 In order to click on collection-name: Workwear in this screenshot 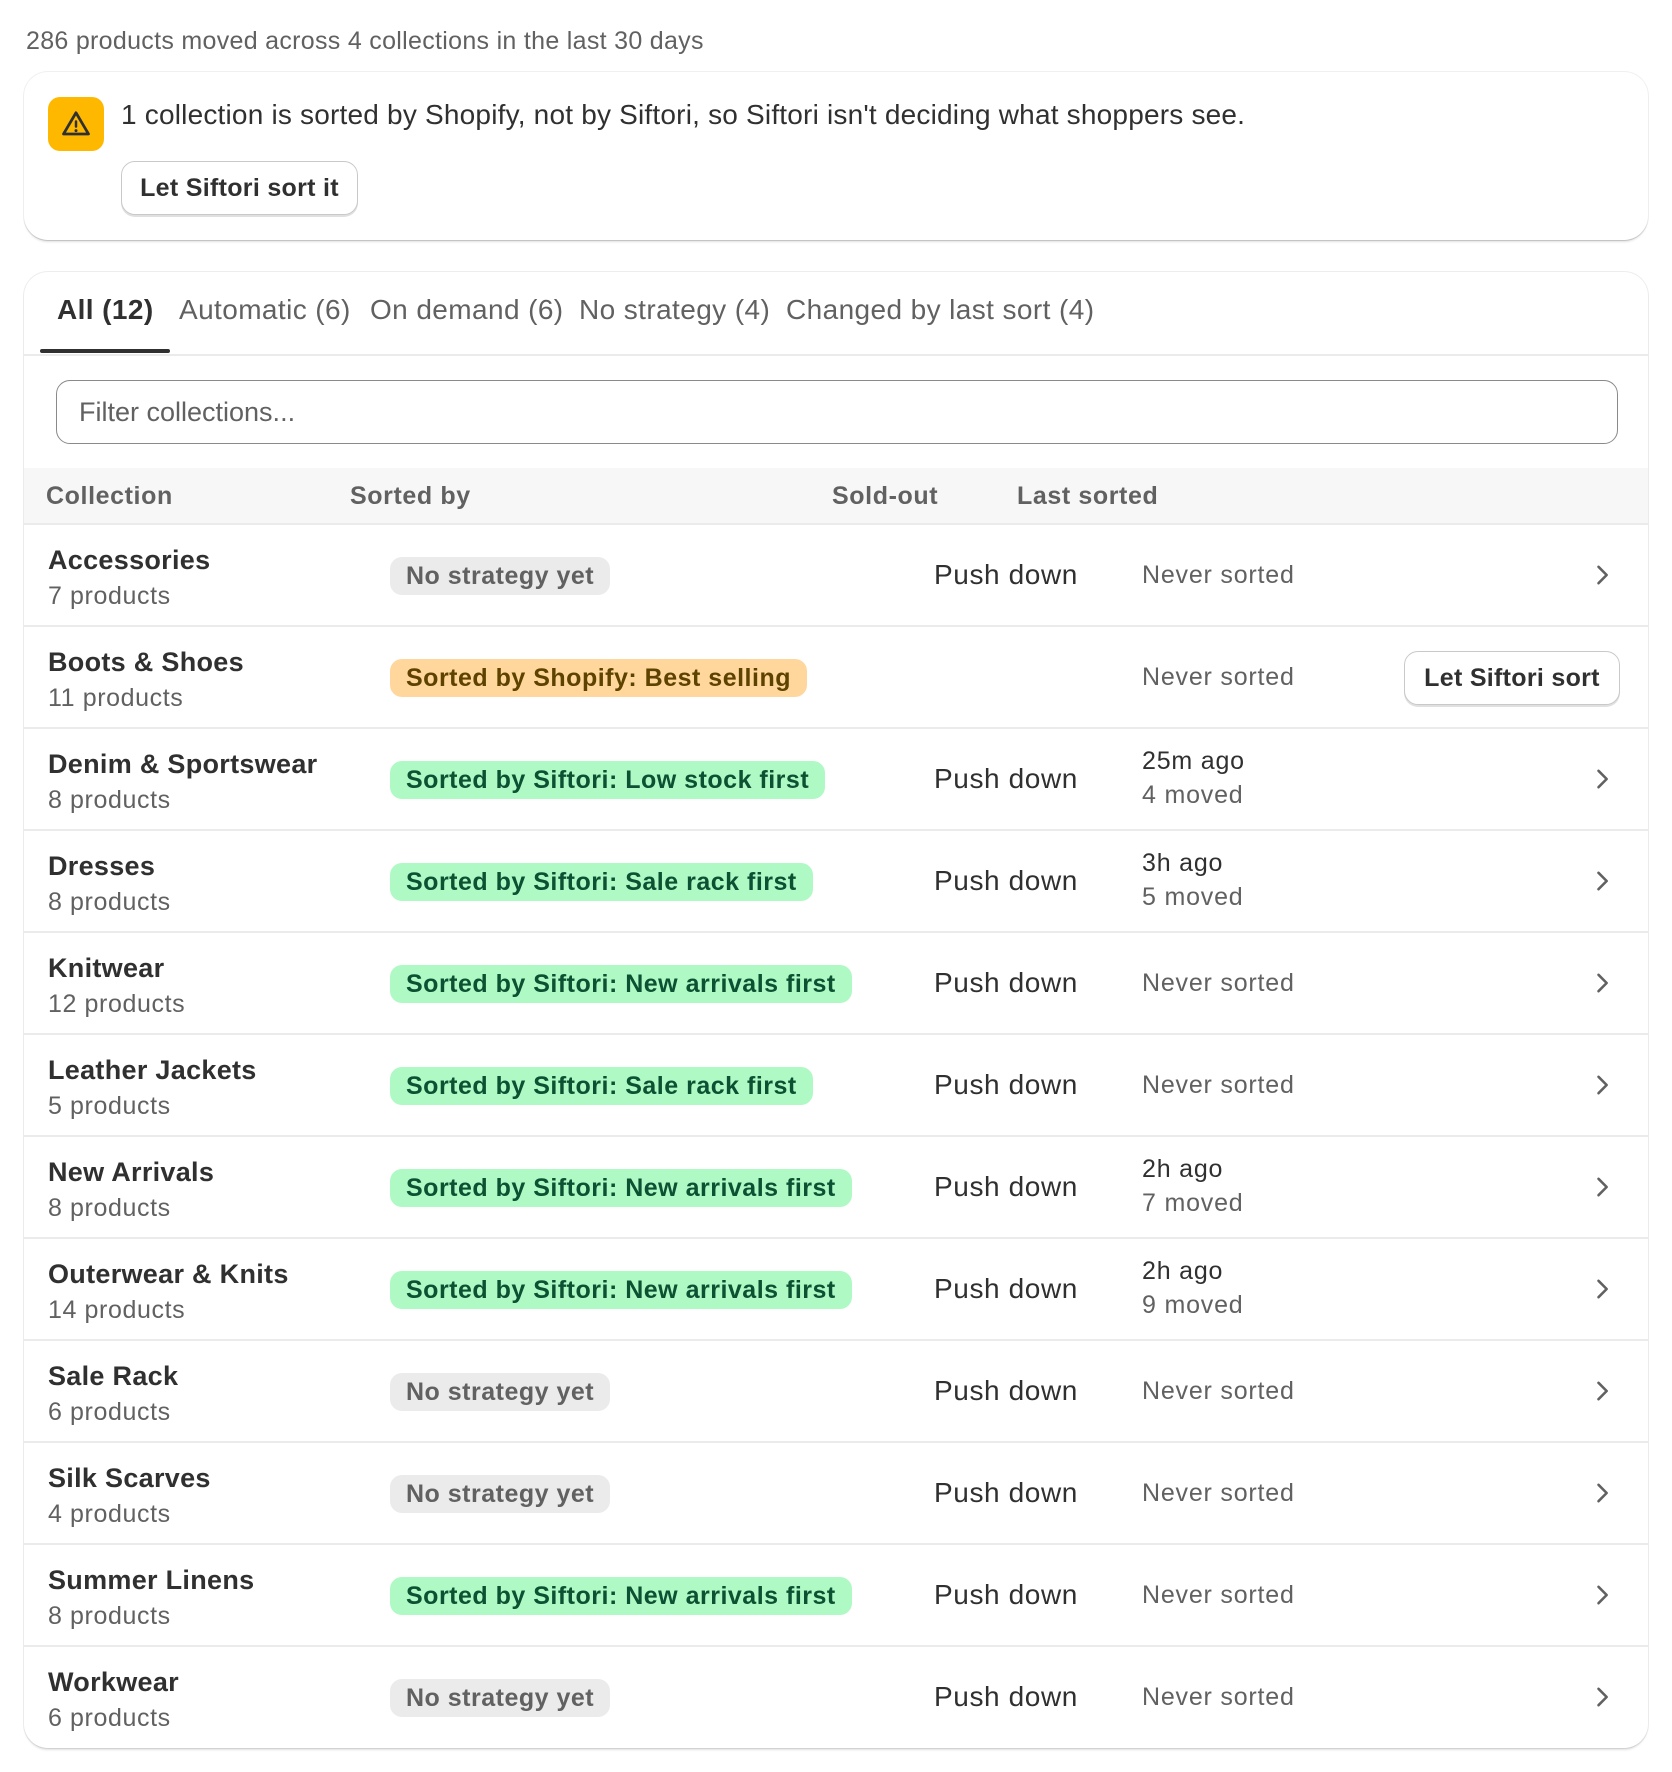, I will do `click(113, 1682)`.